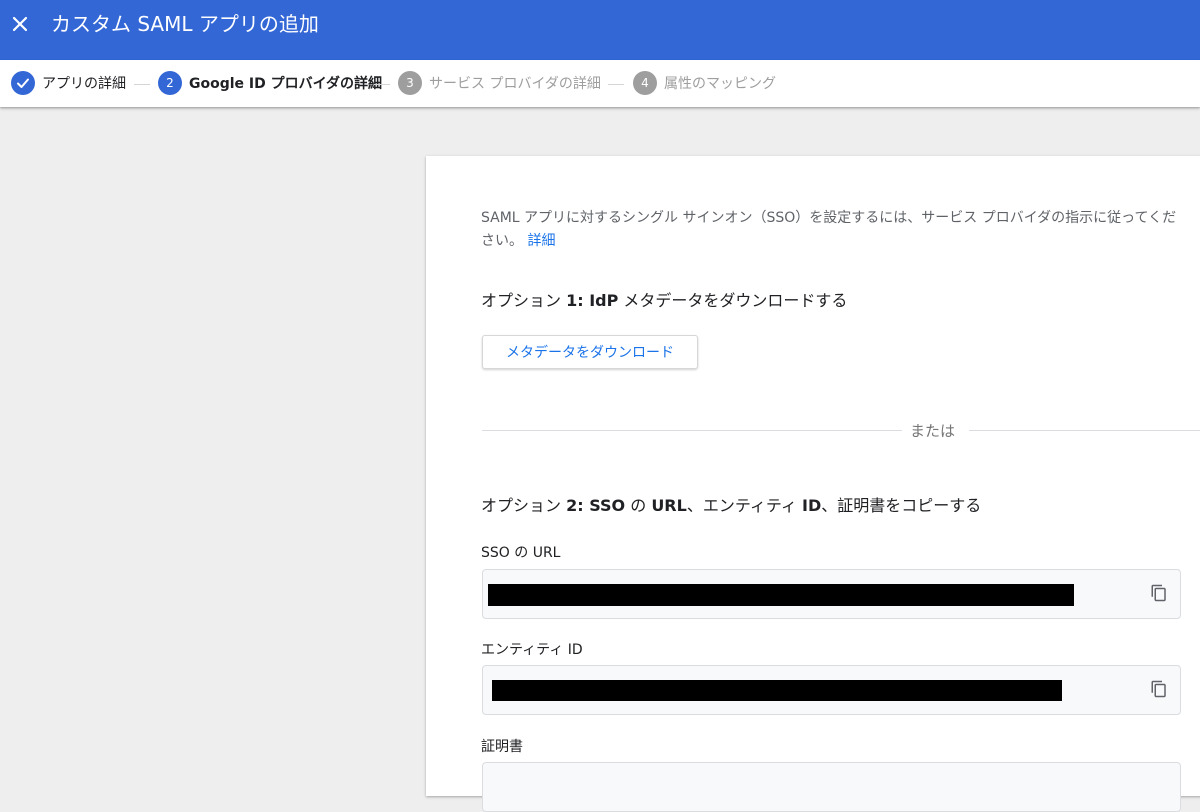 The width and height of the screenshot is (1200, 812). I want to click on option2-mid2: 、エンティティ, so click(744, 505).